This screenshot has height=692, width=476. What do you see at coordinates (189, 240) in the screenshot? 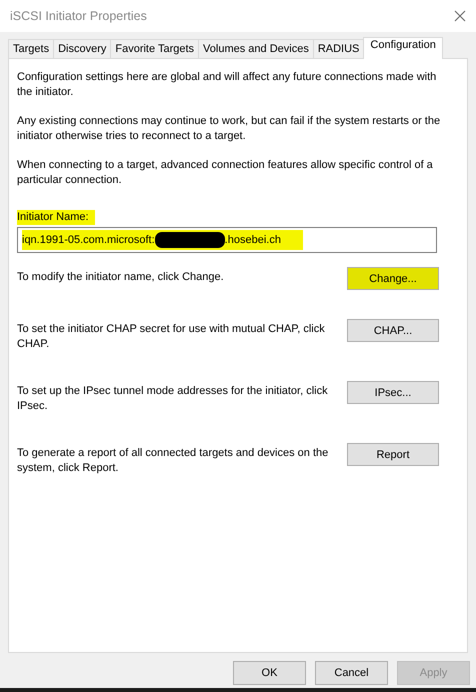
I see `redaction-mark` at bounding box center [189, 240].